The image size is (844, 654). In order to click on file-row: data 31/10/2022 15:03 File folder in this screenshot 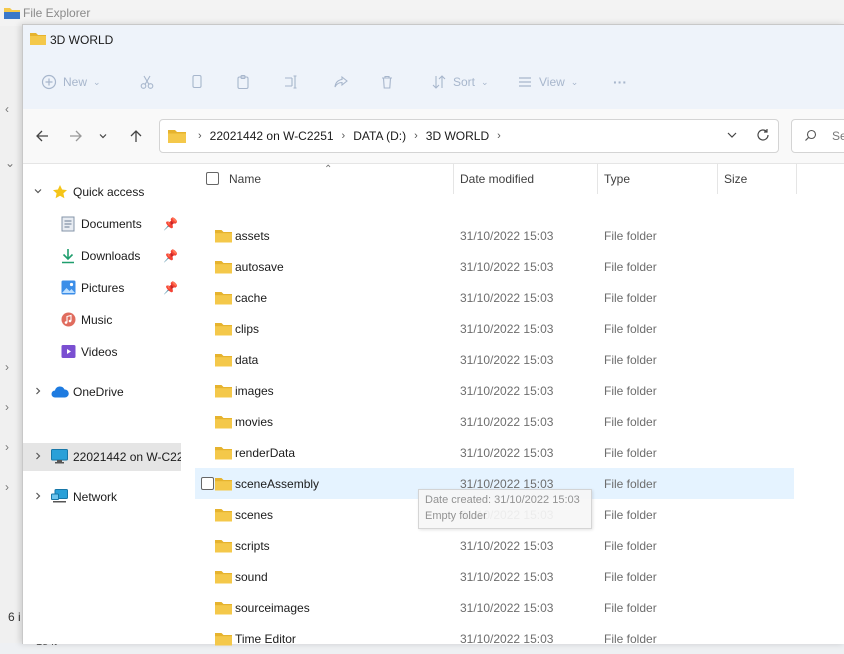, I will do `click(494, 359)`.